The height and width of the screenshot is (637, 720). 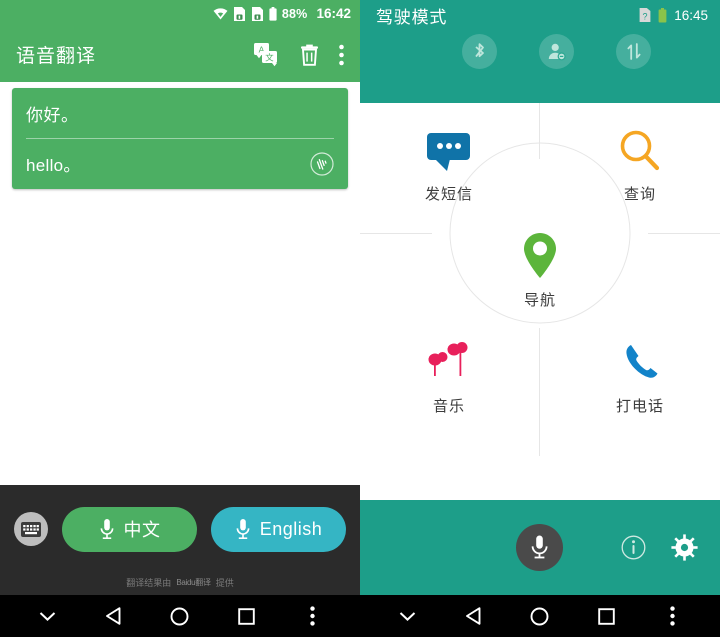 I want to click on contacts-icon, so click(x=556, y=51).